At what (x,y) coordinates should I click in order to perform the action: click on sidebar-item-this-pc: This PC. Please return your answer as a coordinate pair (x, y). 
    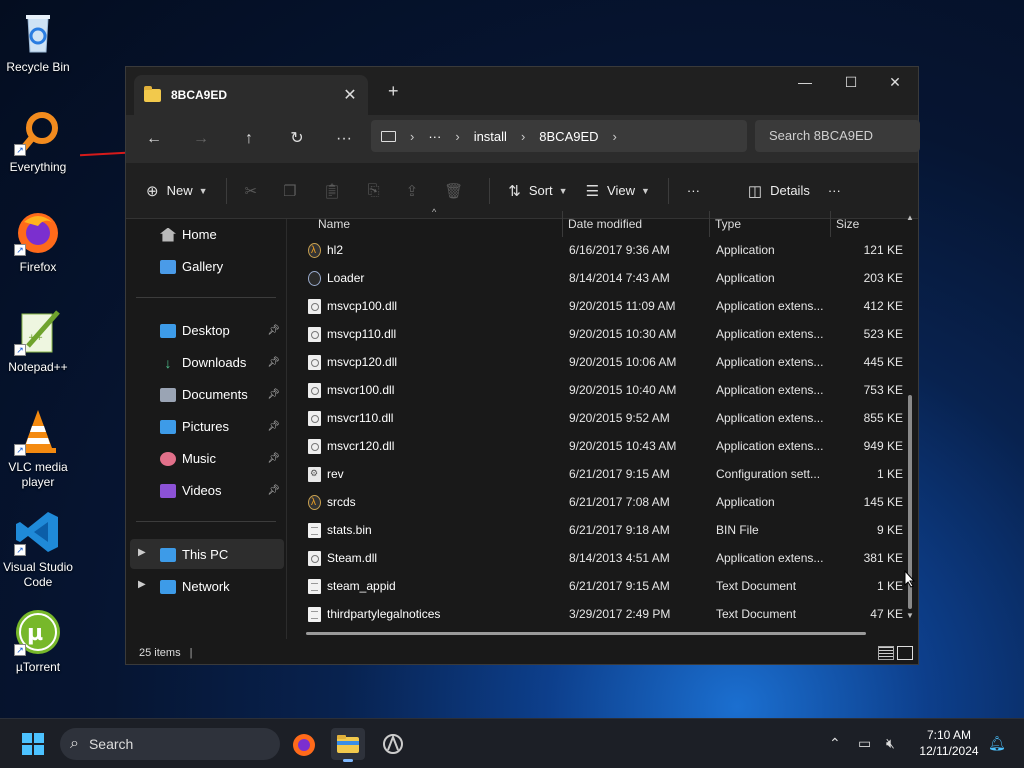
    Looking at the image, I should click on (220, 554).